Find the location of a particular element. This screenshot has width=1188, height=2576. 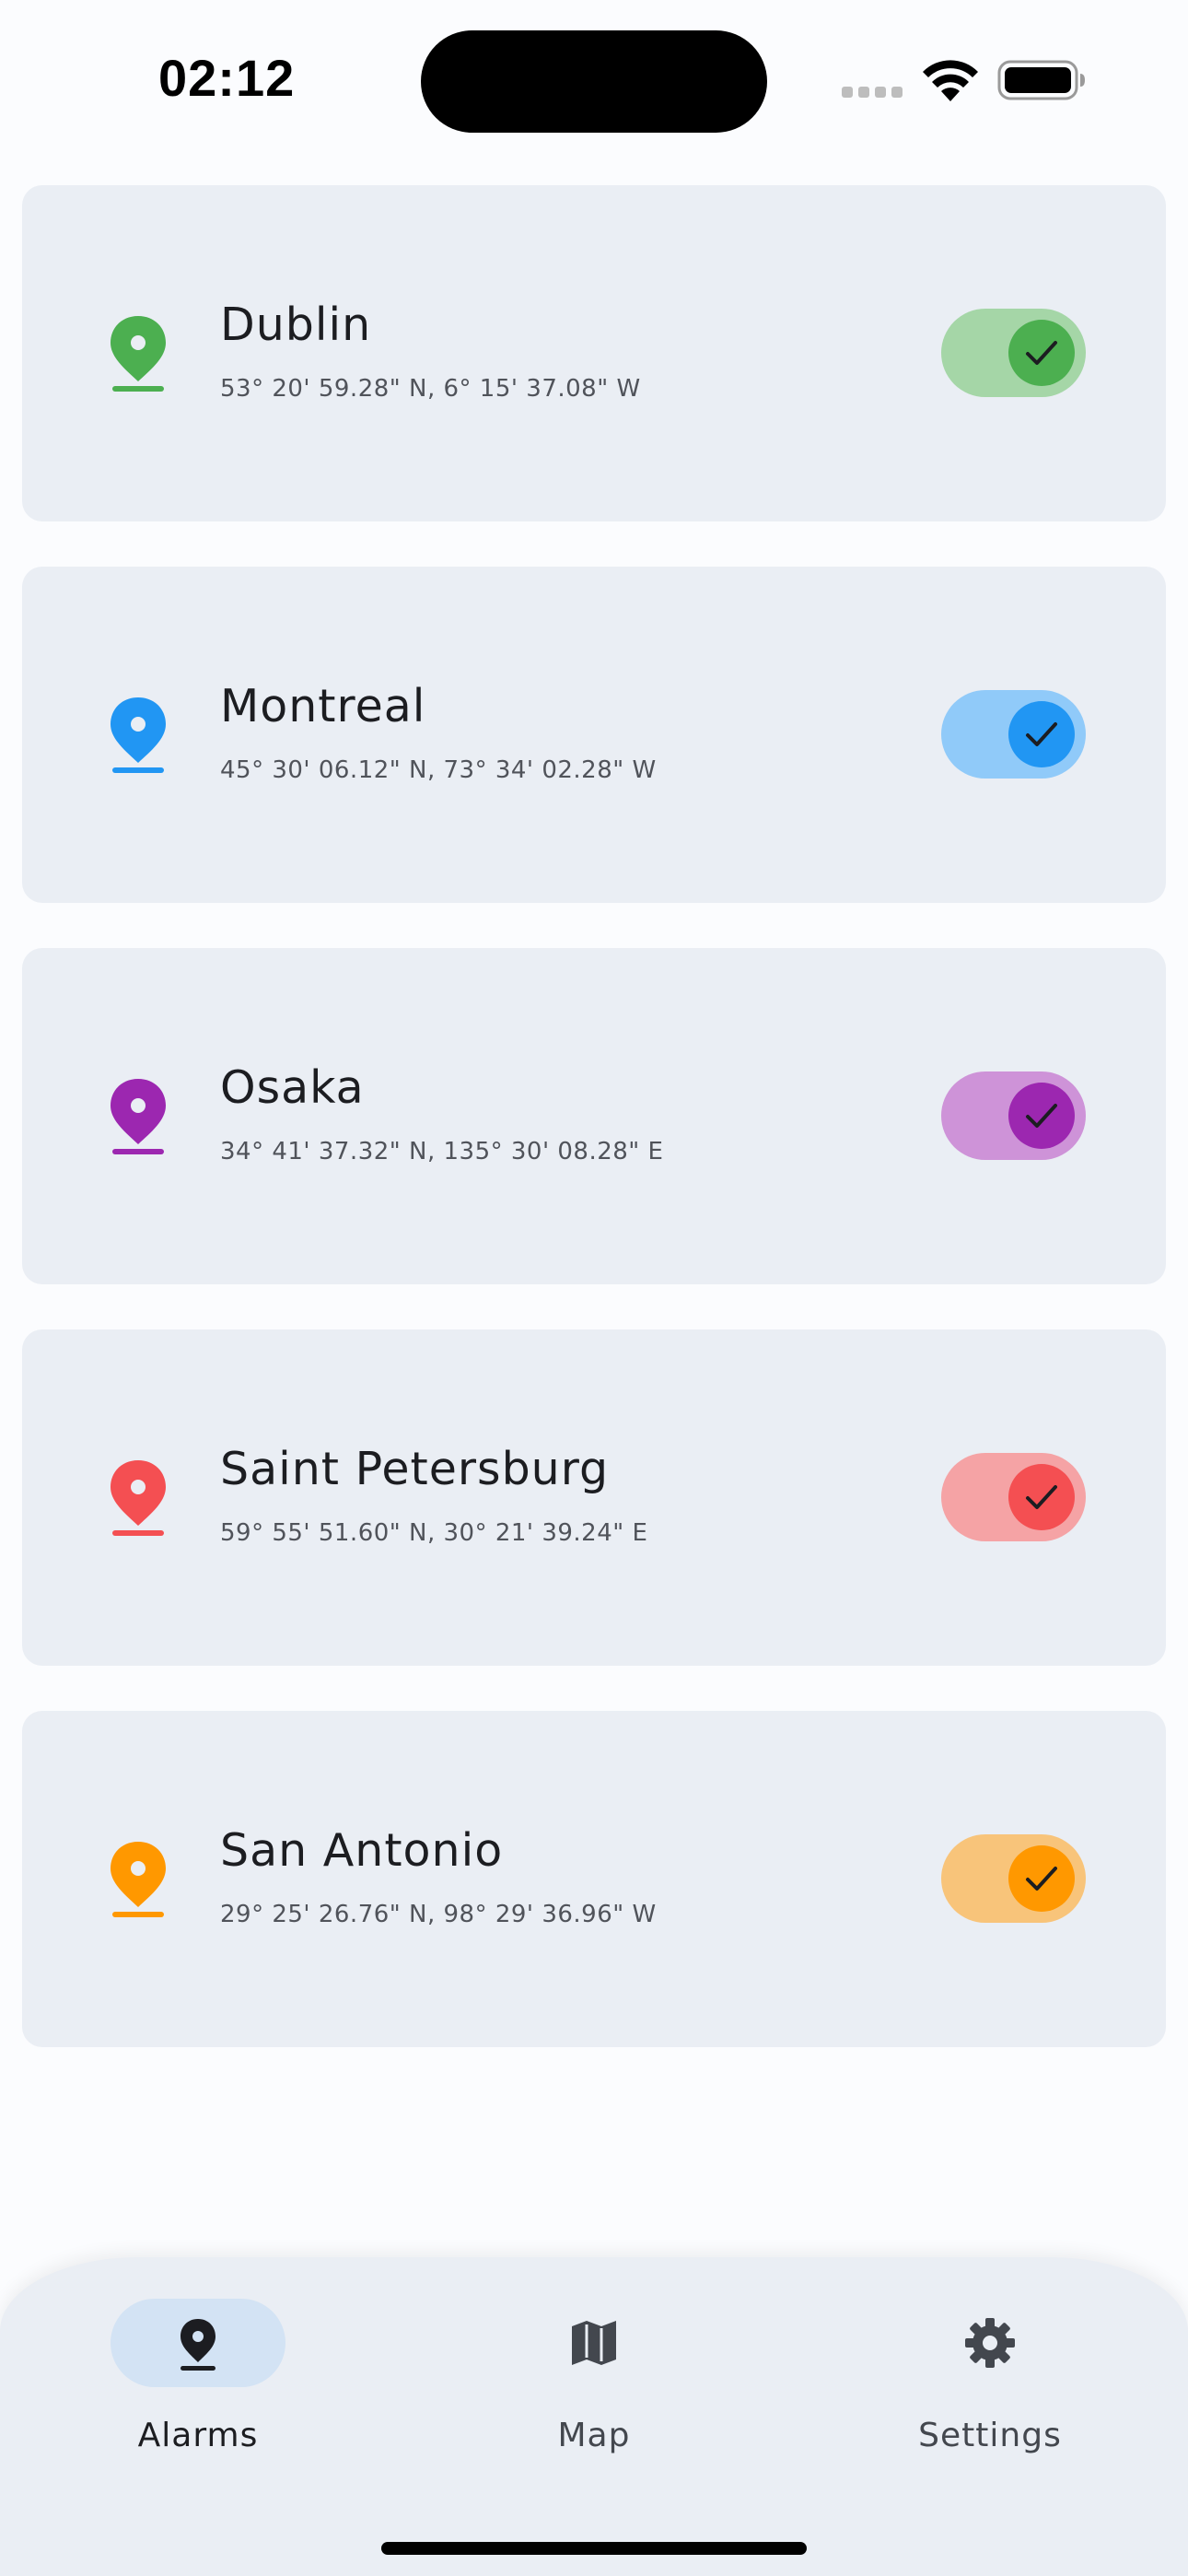

map-icon is located at coordinates (594, 2343).